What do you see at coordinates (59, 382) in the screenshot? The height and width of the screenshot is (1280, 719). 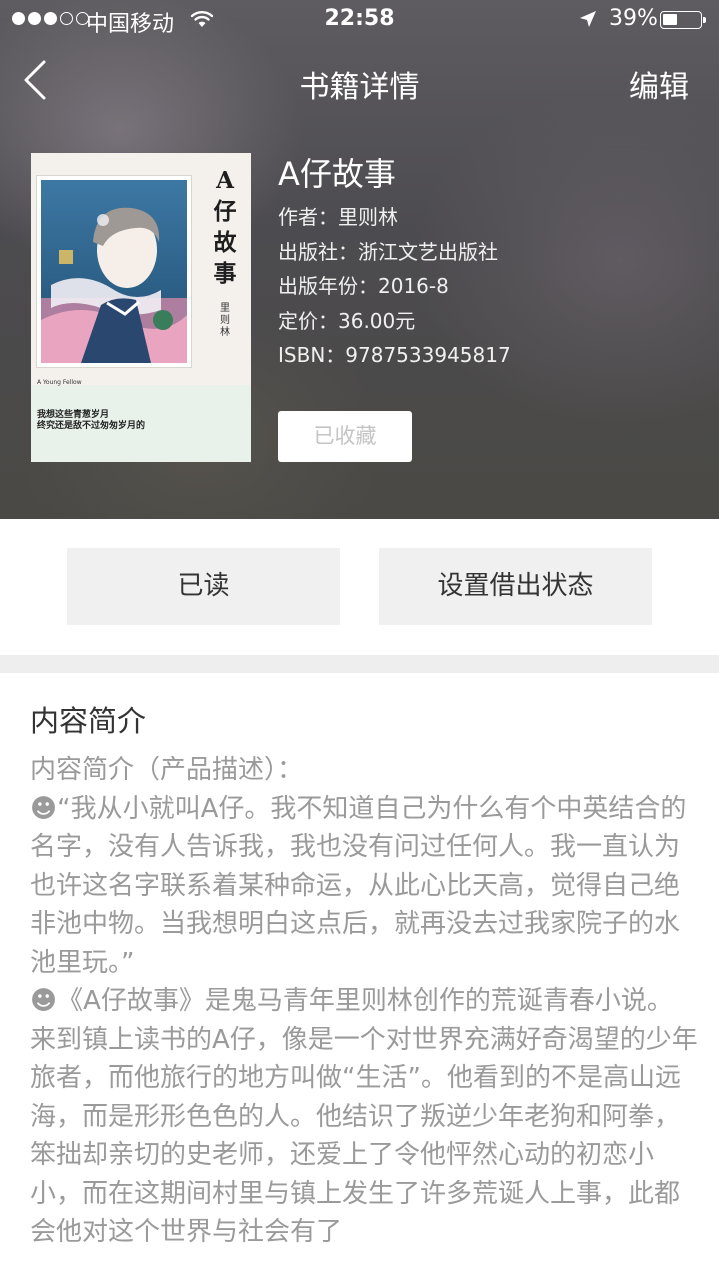 I see `cover-english-title: A Young Fellow` at bounding box center [59, 382].